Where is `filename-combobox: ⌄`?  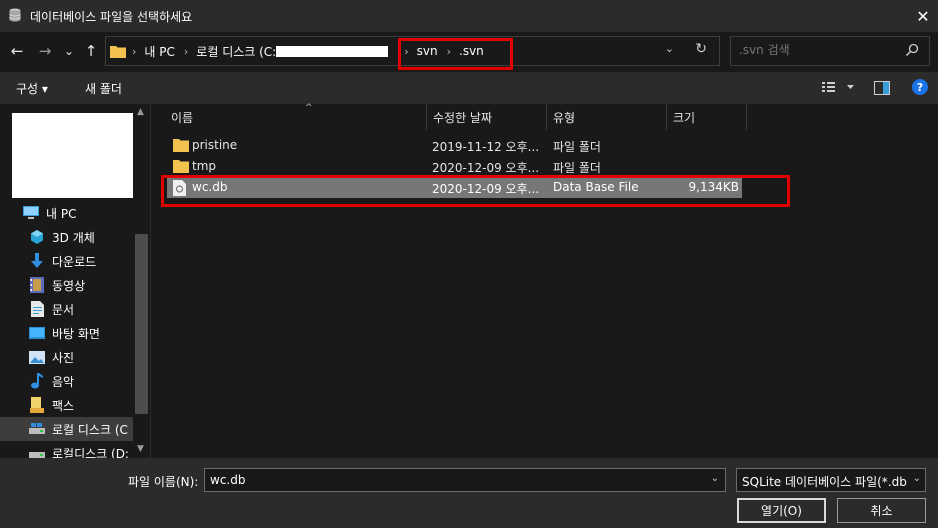 filename-combobox: ⌄ is located at coordinates (465, 480).